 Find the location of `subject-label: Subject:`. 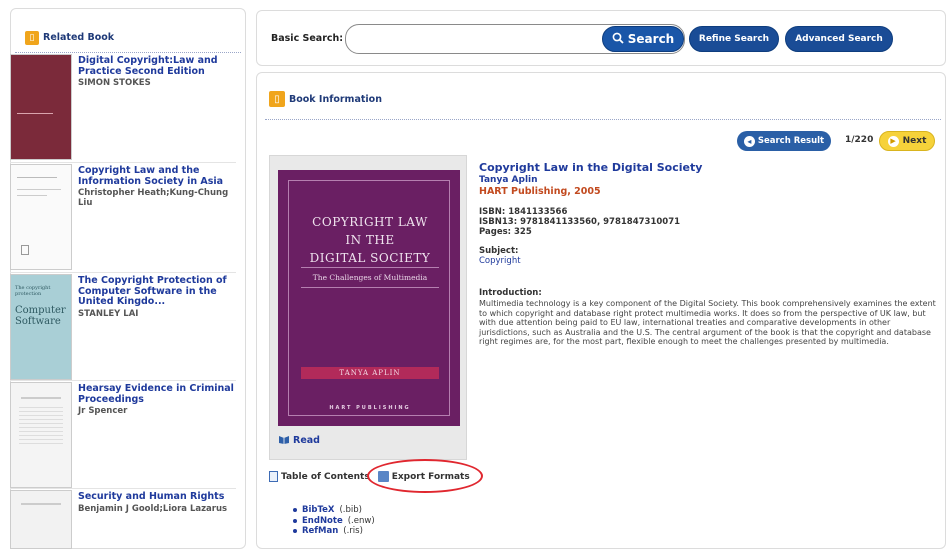

subject-label: Subject: is located at coordinates (499, 251).